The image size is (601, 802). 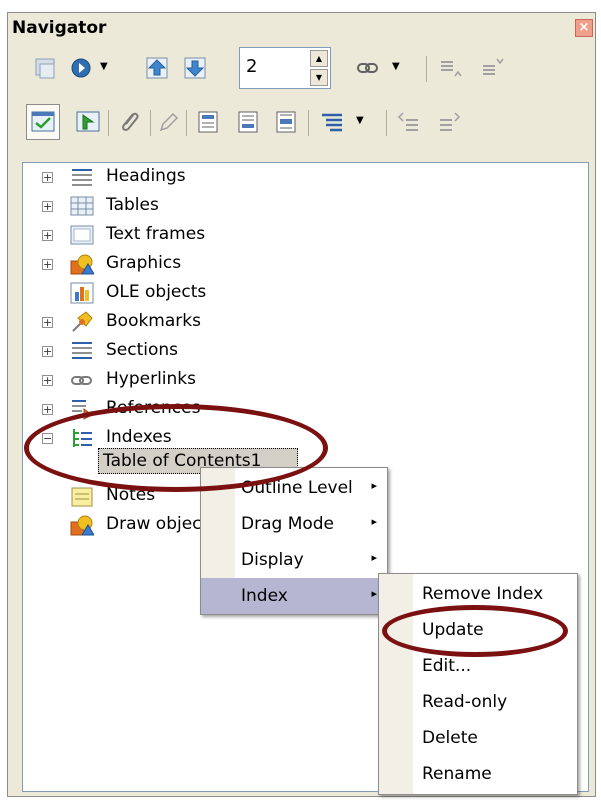 I want to click on tree-item-references: + References, so click(x=180, y=410).